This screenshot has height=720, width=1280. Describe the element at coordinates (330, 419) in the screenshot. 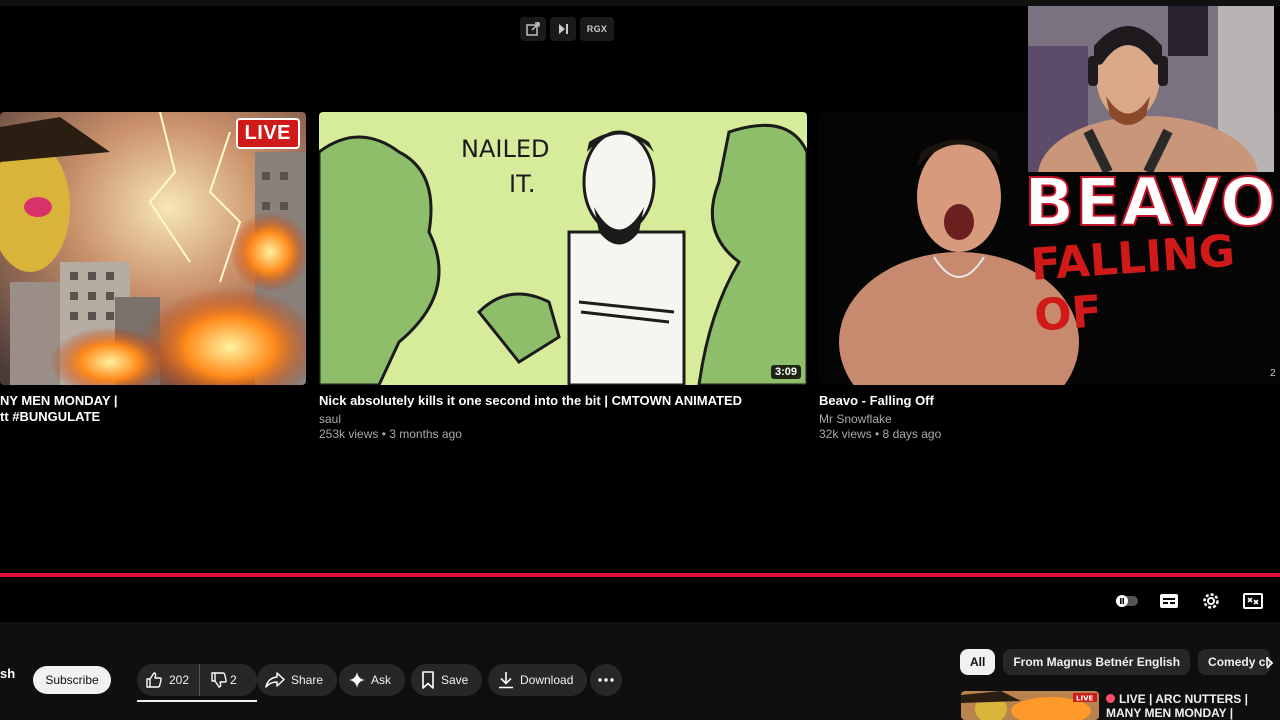

I see `channel-name: saul` at that location.